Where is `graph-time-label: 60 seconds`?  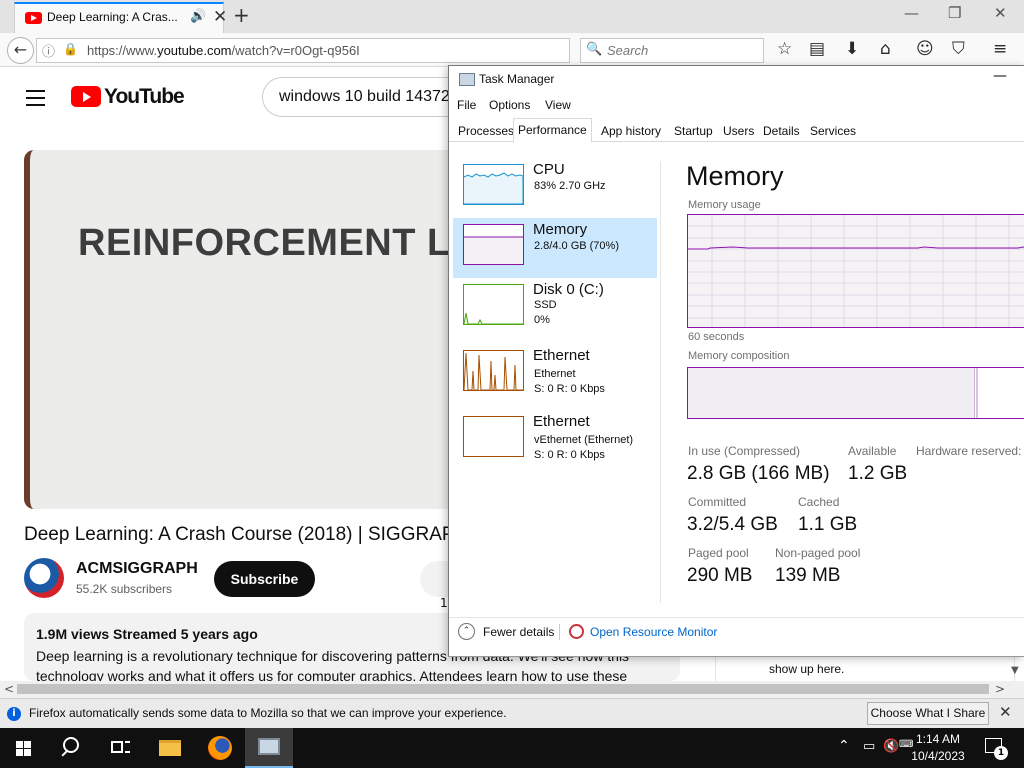 graph-time-label: 60 seconds is located at coordinates (716, 337).